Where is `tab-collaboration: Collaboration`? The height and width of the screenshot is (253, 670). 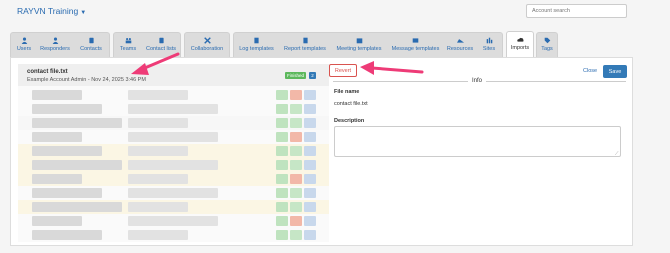
tab-collaboration: Collaboration is located at coordinates (207, 45).